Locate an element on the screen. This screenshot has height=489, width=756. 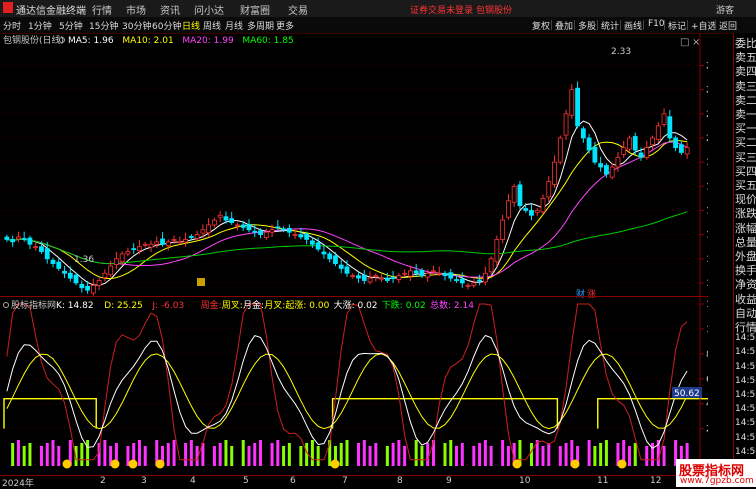
period-tab-1min: 1分钟 is located at coordinates (40, 25).